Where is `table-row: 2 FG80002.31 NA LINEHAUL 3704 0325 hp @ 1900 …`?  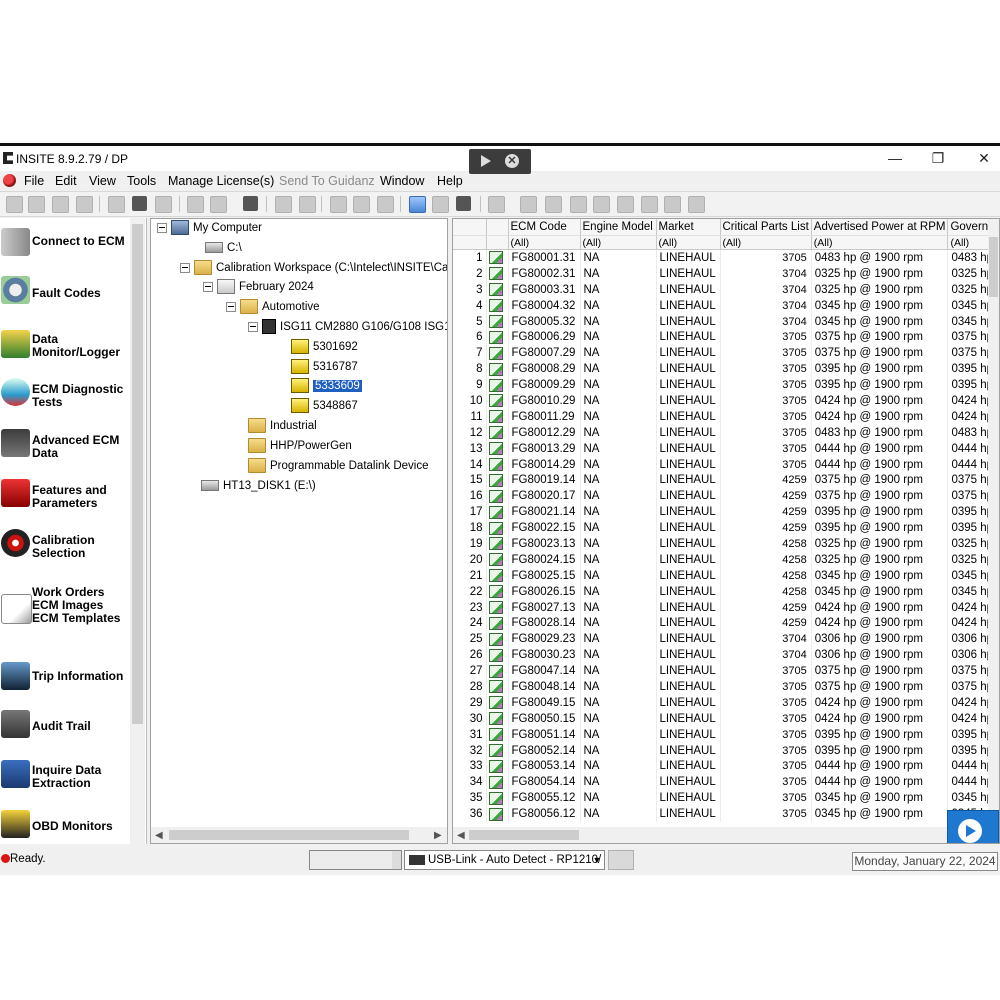
table-row: 2 FG80002.31 NA LINEHAUL 3704 0325 hp @ 1900 … is located at coordinates (726, 273).